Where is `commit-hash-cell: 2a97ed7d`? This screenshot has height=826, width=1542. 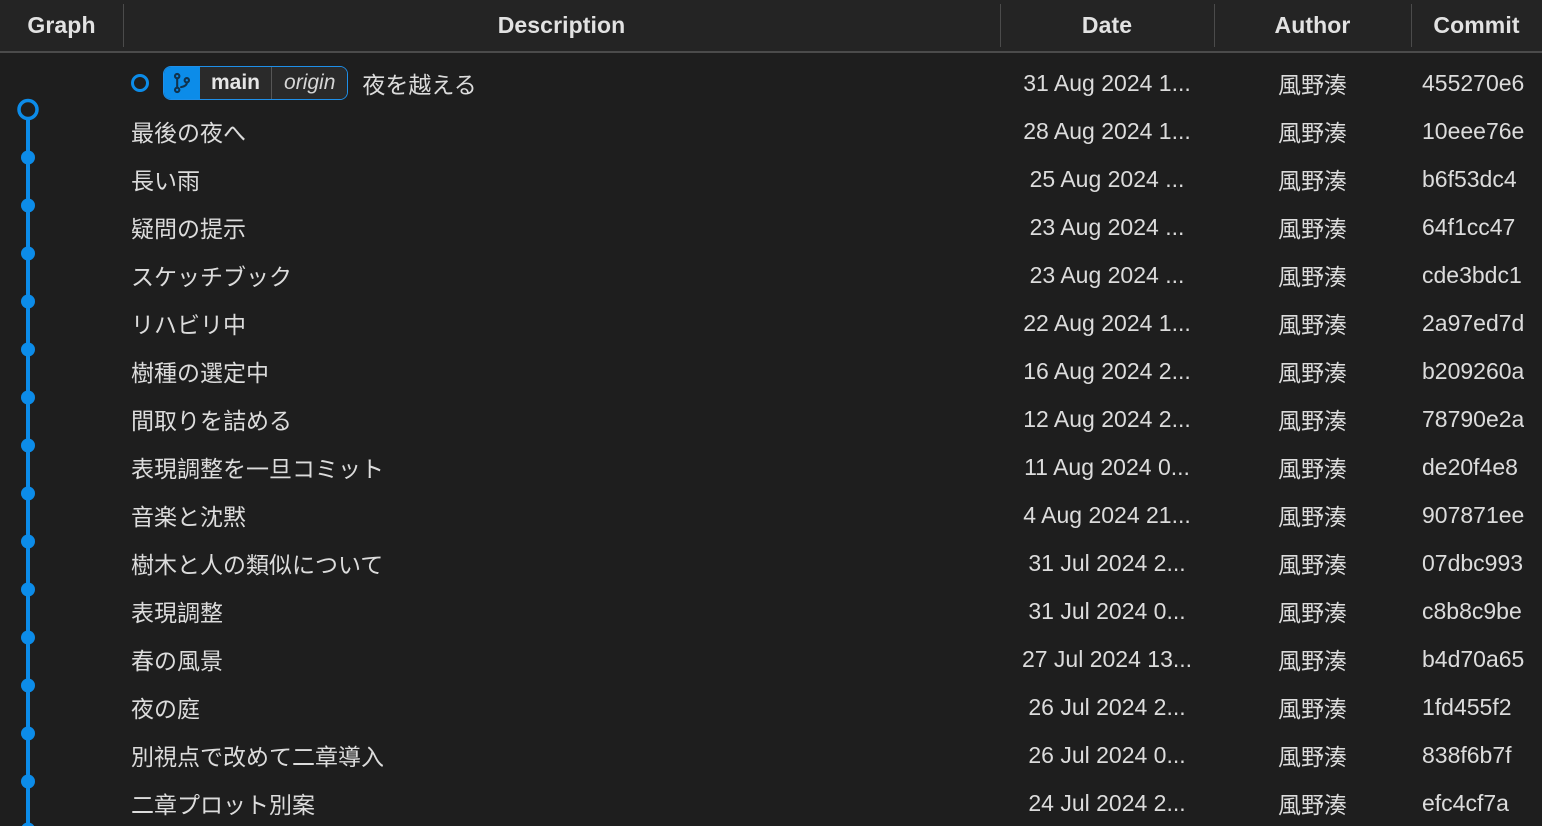 commit-hash-cell: 2a97ed7d is located at coordinates (1476, 323).